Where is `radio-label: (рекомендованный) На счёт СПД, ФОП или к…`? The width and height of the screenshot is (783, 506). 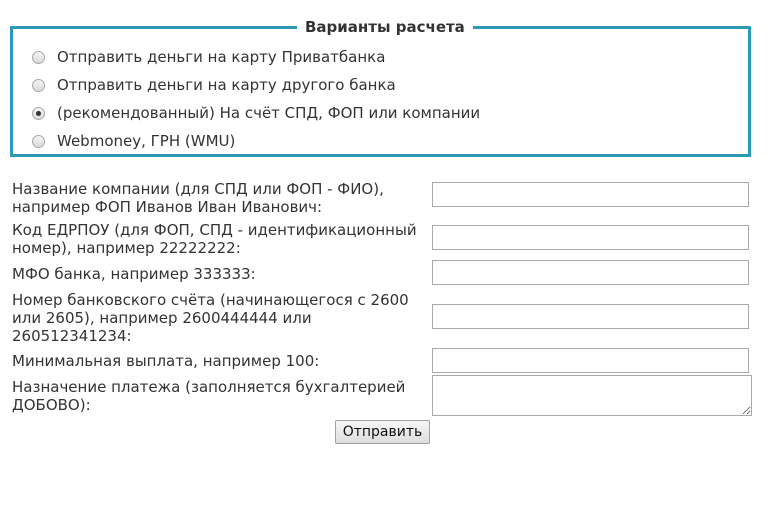
radio-label: (рекомендованный) На счёт СПД, ФОП или к… is located at coordinates (269, 113).